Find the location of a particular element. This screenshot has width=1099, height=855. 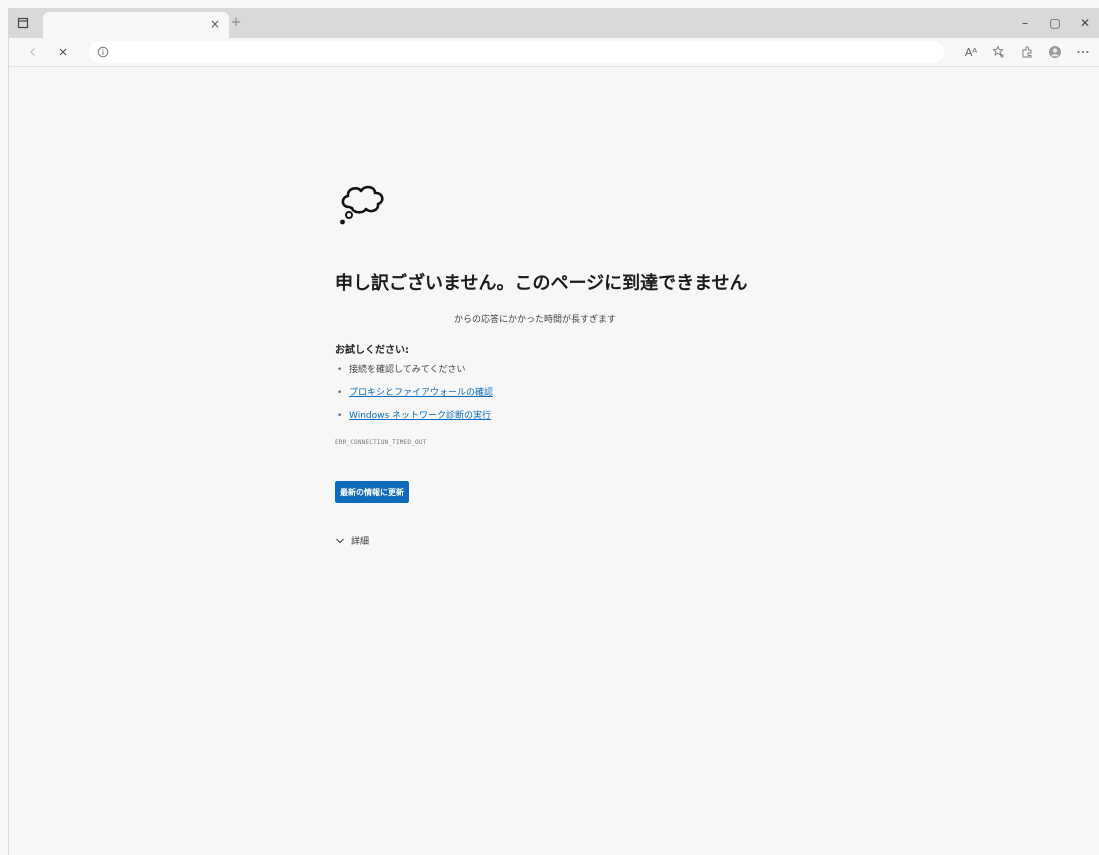

details-toggle: 詳細 is located at coordinates (352, 540).